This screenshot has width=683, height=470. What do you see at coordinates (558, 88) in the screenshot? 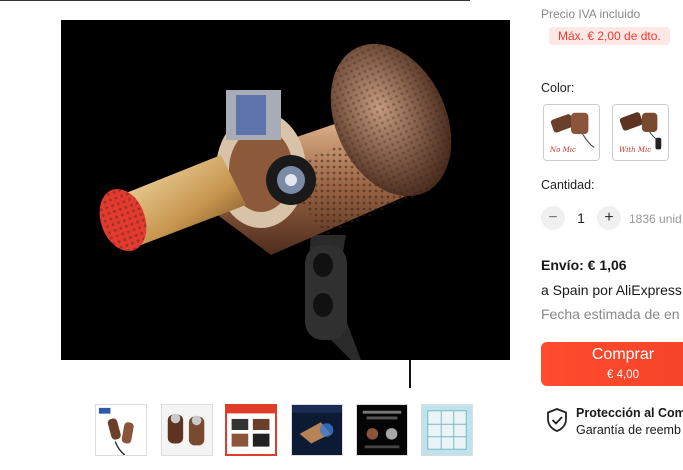
I see `color-label: Color:` at bounding box center [558, 88].